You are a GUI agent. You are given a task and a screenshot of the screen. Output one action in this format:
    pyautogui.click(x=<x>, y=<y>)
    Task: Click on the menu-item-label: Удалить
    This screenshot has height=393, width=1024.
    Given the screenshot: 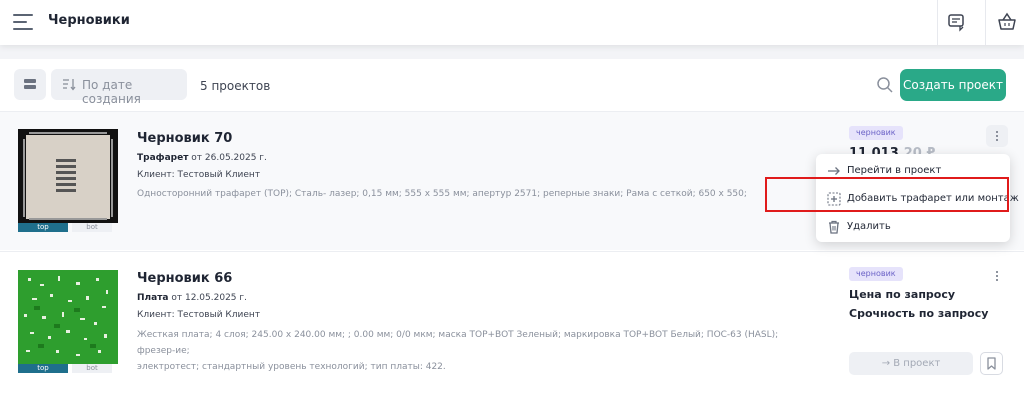 What is the action you would take?
    pyautogui.click(x=869, y=226)
    